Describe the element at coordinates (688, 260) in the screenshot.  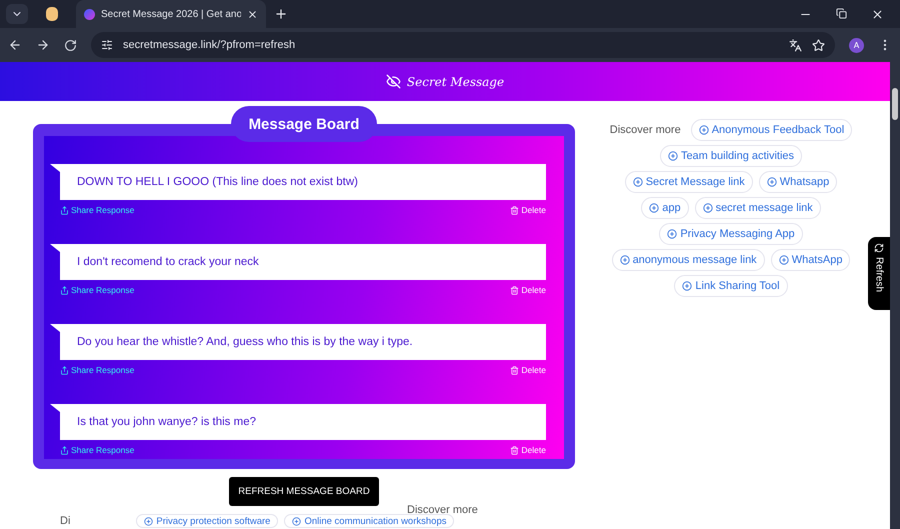
I see `search-chip: anonymous message link` at that location.